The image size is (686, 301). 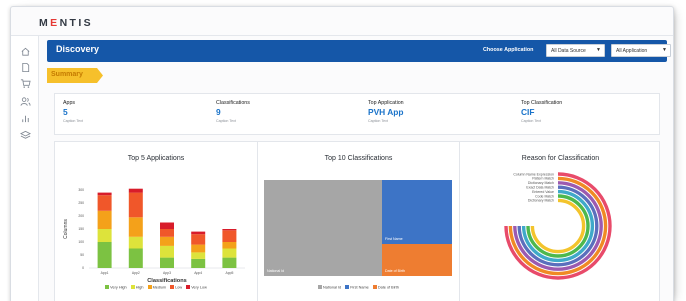 I want to click on chart-legend: Very High High Medium Low Very Low, so click(x=156, y=287).